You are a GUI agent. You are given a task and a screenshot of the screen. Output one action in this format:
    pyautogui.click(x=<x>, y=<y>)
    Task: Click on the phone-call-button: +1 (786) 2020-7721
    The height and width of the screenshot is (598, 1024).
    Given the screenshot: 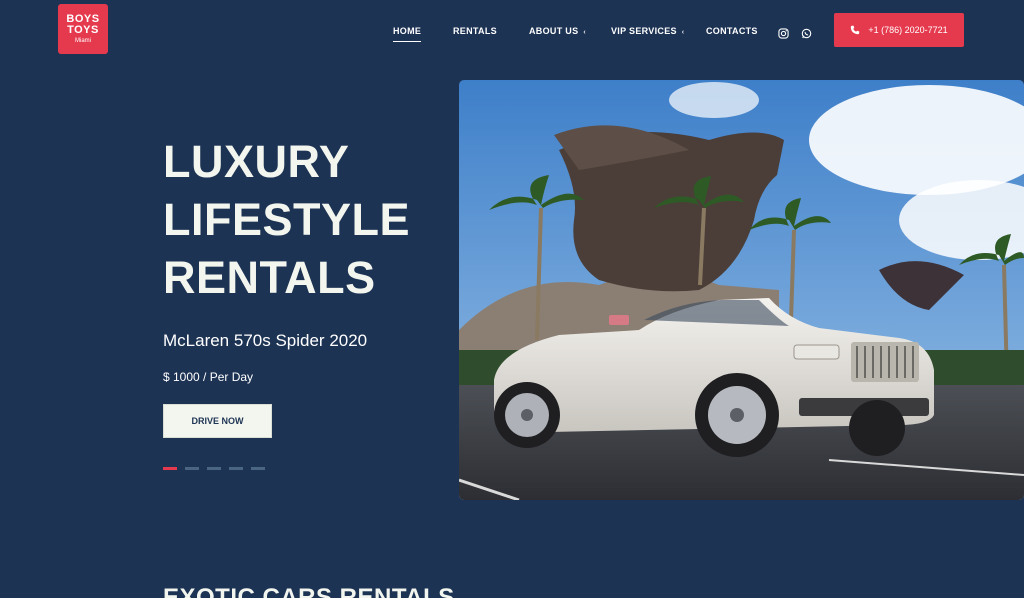 What is the action you would take?
    pyautogui.click(x=899, y=30)
    